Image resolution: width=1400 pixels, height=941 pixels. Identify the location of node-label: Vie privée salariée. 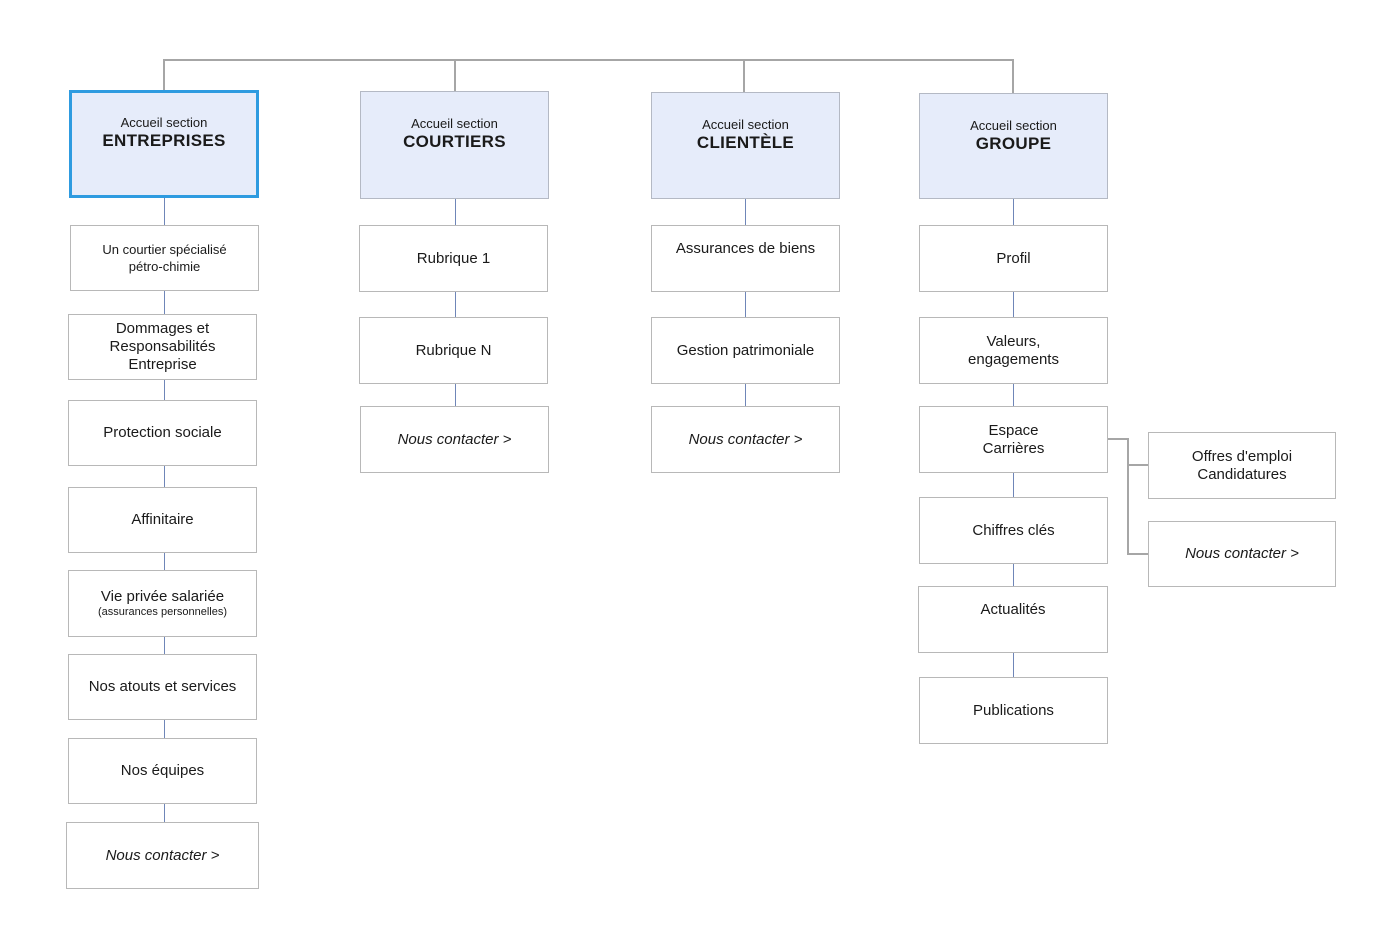
(162, 596).